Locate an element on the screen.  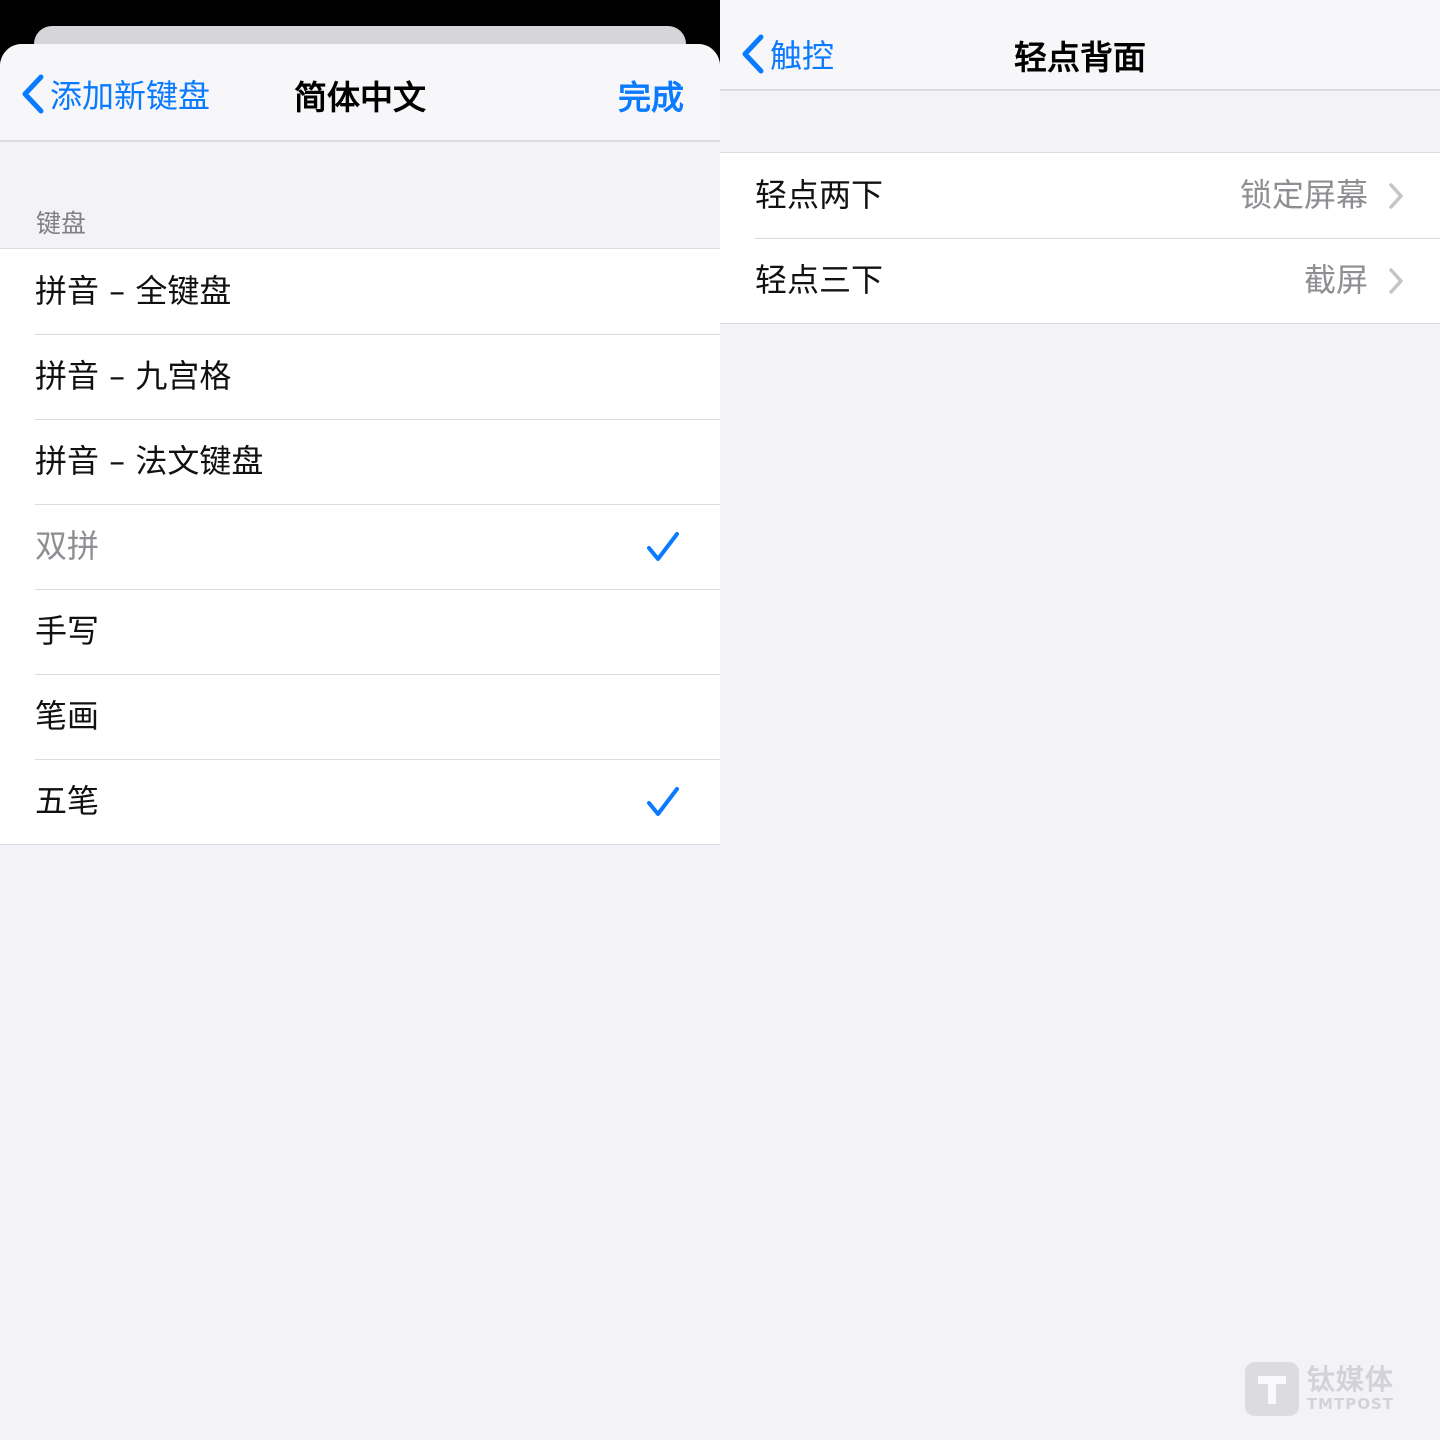
back-tap-list: 轻点两下 锁定屏幕 轻点三下 截屏 is located at coordinates (1080, 238).